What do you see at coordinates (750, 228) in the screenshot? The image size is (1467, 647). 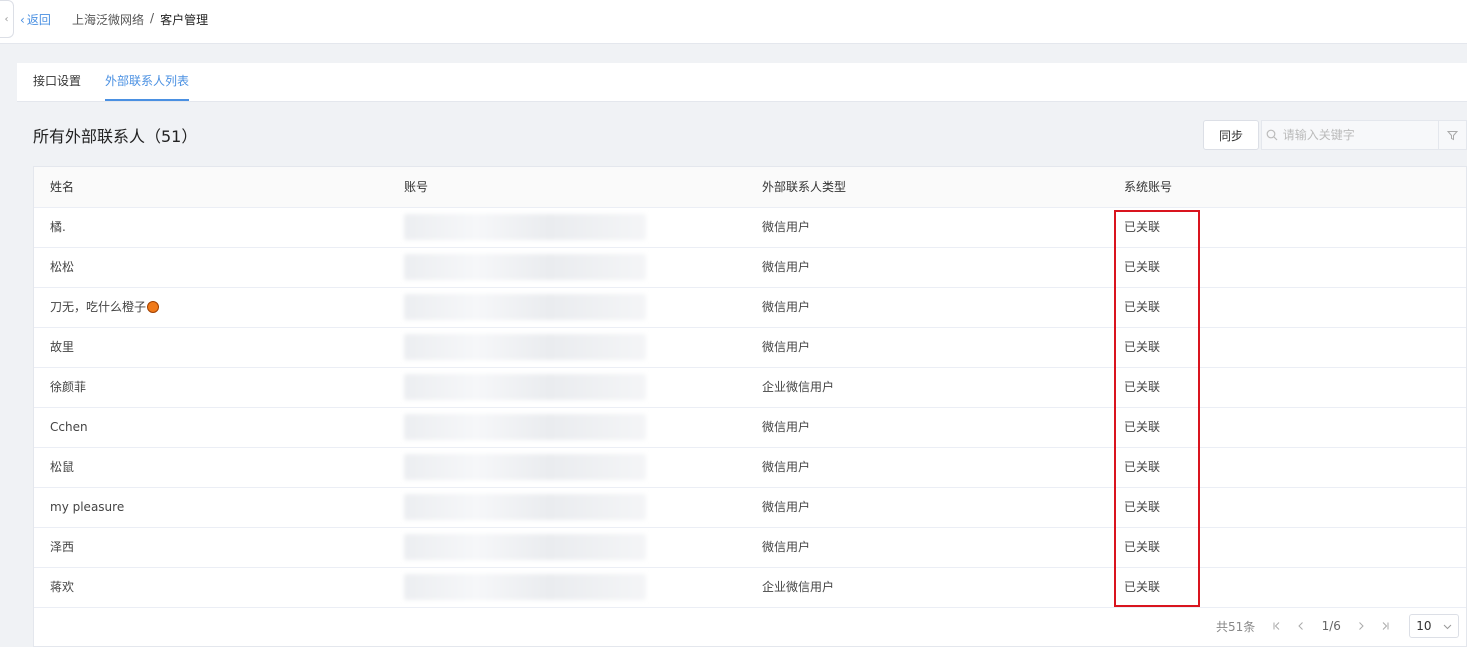 I see `table-row: 橘. 微信用户 已关联` at bounding box center [750, 228].